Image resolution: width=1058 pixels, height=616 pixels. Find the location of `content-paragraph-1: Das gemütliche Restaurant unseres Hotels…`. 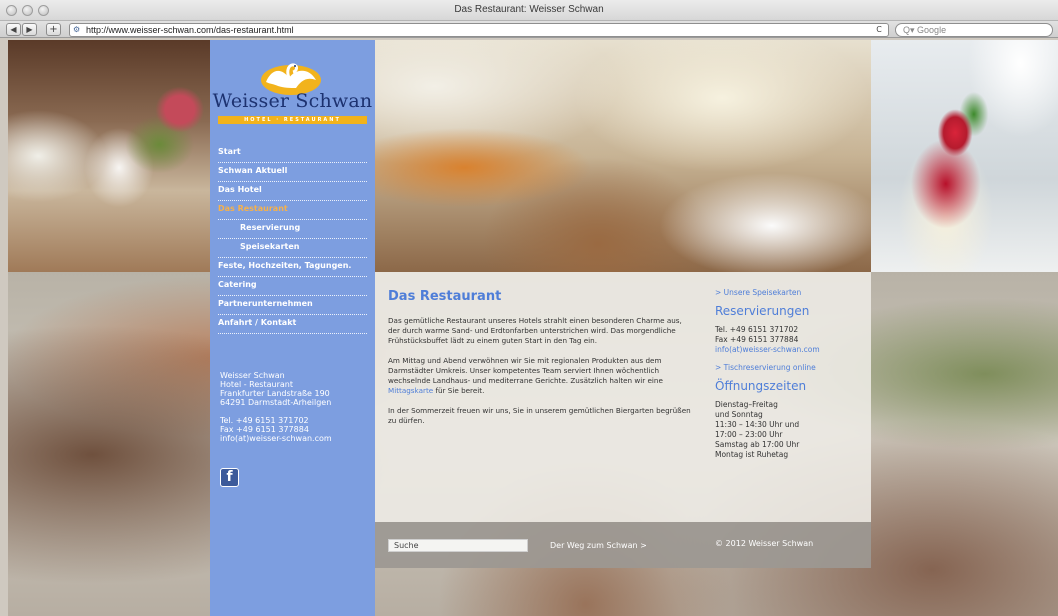

content-paragraph-1: Das gemütliche Restaurant unseres Hotels… is located at coordinates (535, 330).